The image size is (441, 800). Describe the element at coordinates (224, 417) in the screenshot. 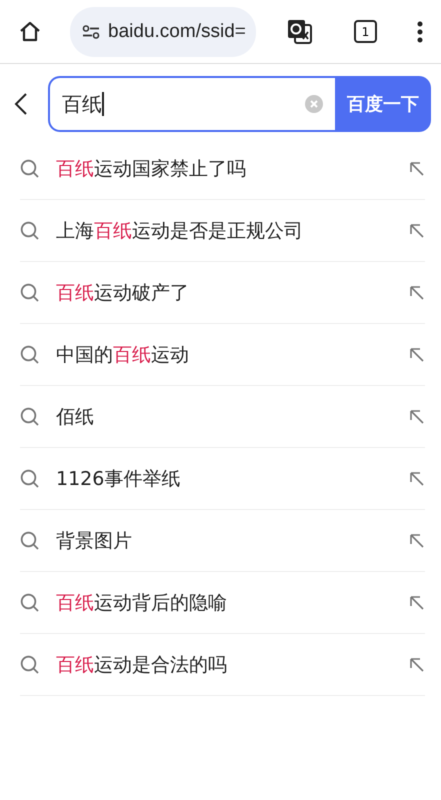

I see `suggestion-text: 佰纸` at that location.